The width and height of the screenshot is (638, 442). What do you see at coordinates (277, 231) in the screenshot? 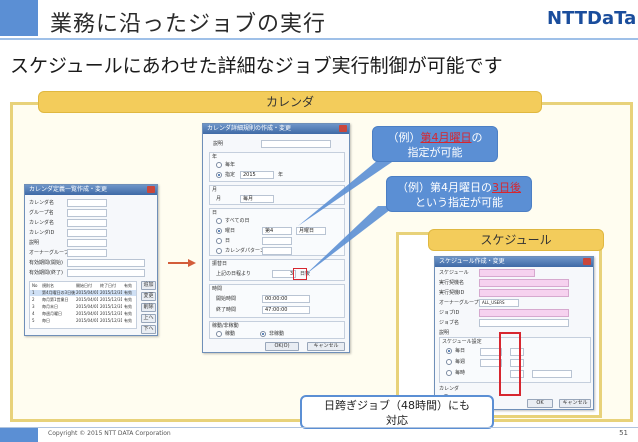
I see `week-number-select: 第4` at bounding box center [277, 231].